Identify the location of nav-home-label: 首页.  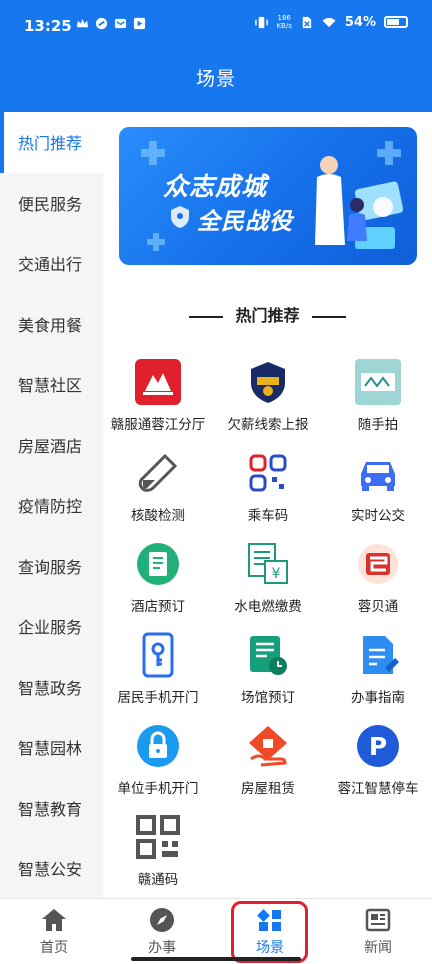
(54, 948).